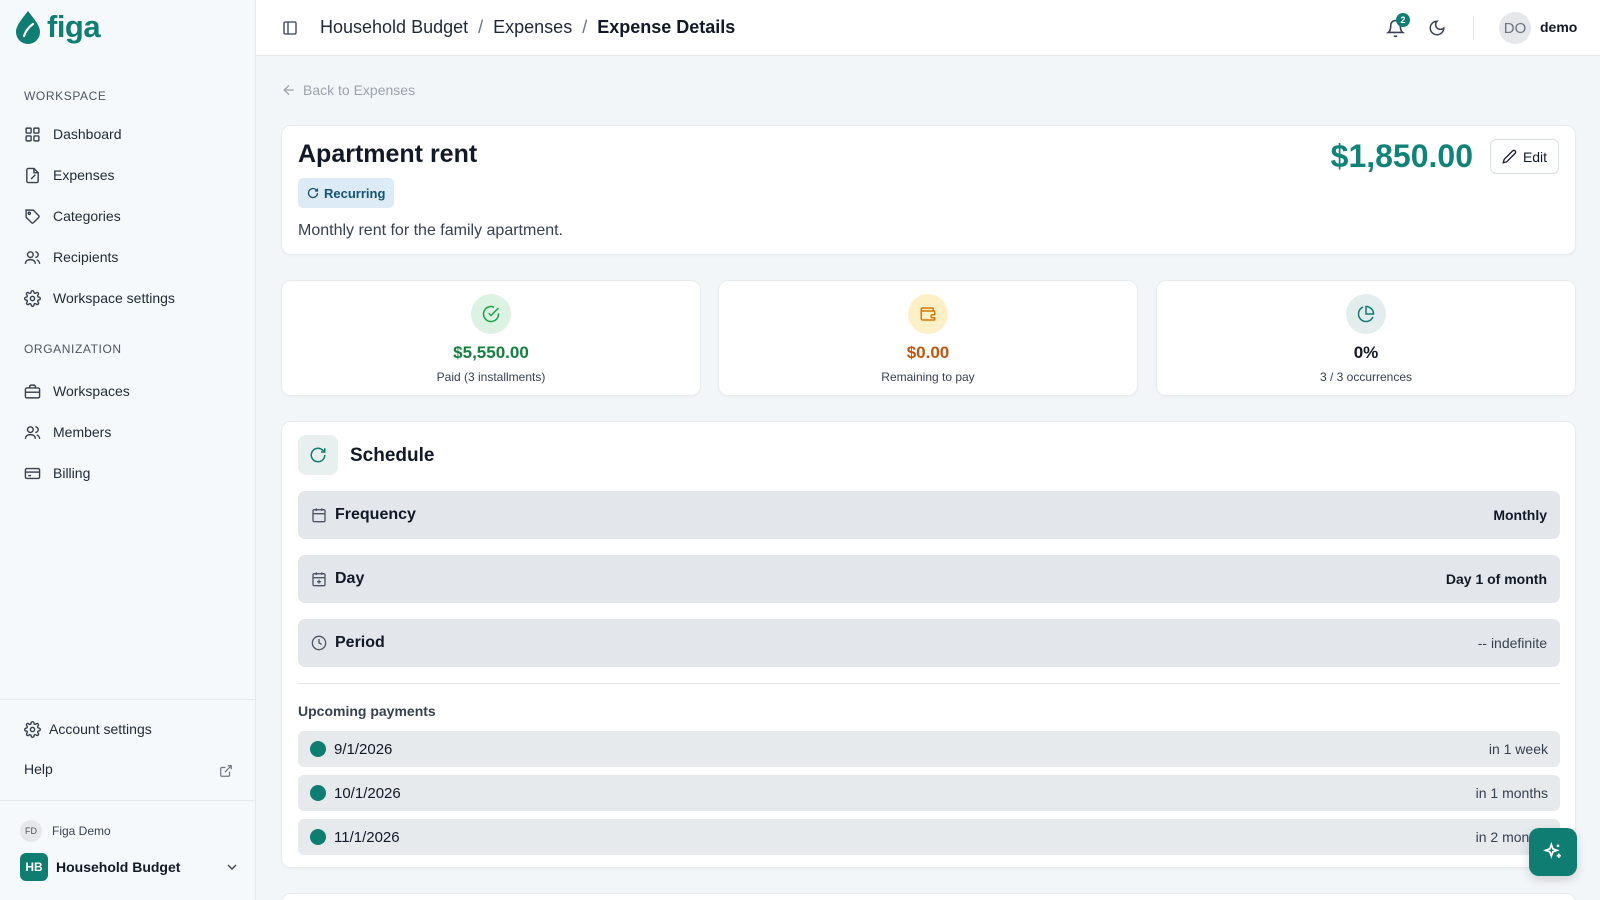  Describe the element at coordinates (32, 134) in the screenshot. I see `grid-icon` at that location.